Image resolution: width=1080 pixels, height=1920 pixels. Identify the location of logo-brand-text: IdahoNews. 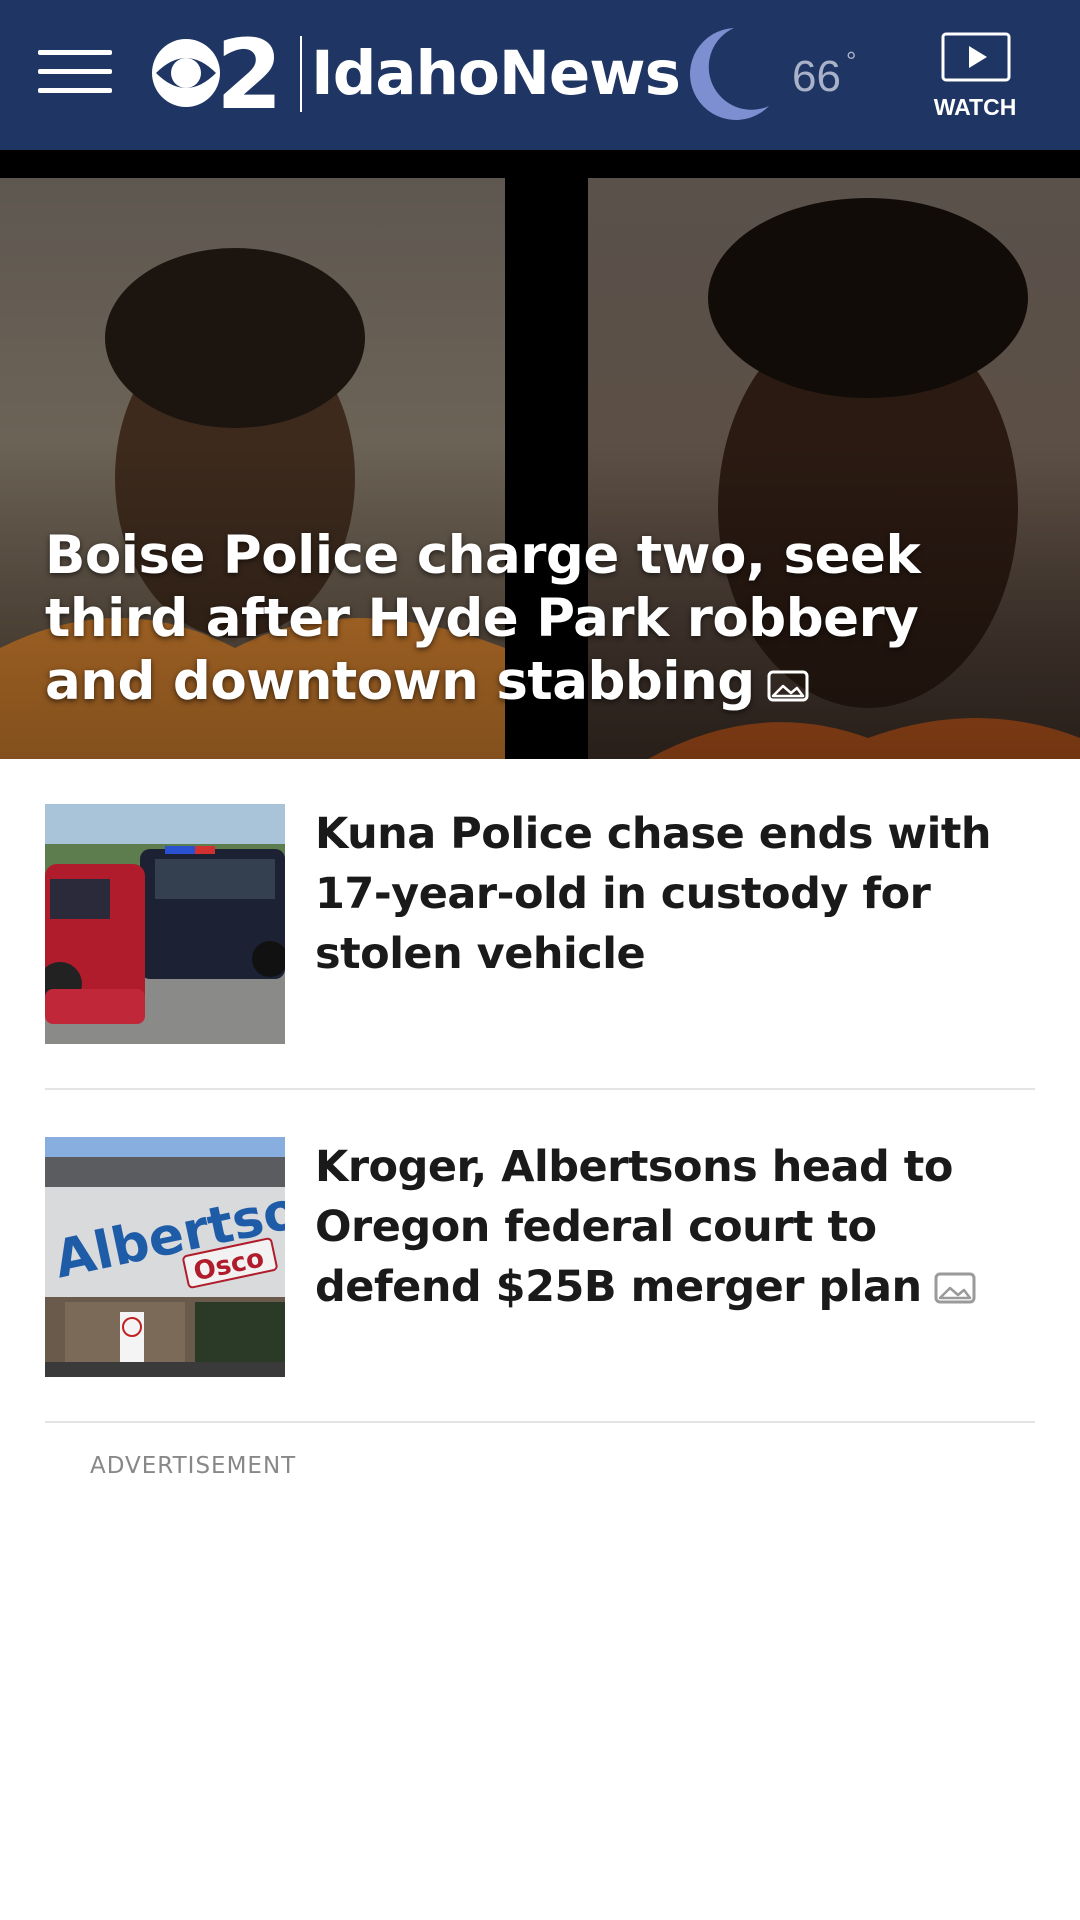
(496, 73).